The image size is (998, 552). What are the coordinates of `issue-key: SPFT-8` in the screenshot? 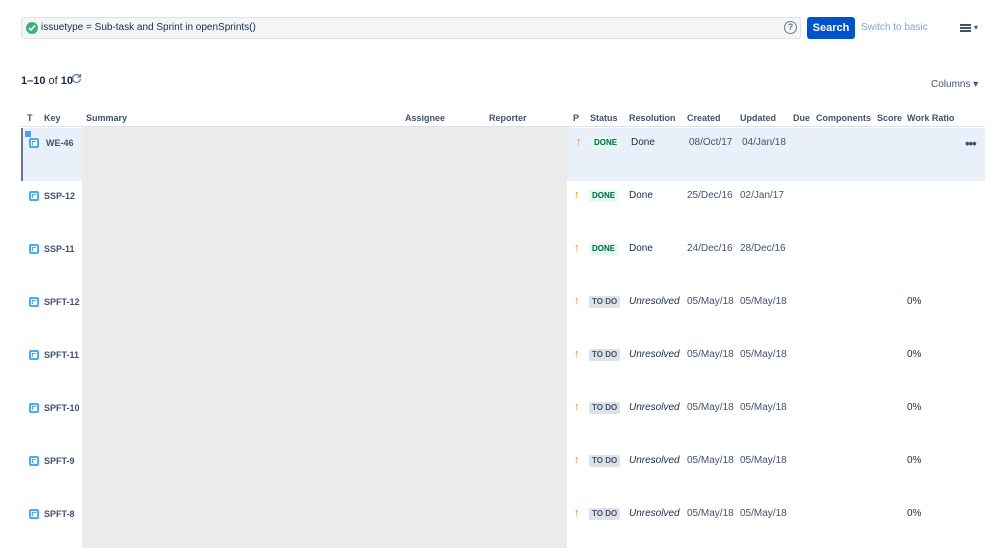 It's located at (59, 514).